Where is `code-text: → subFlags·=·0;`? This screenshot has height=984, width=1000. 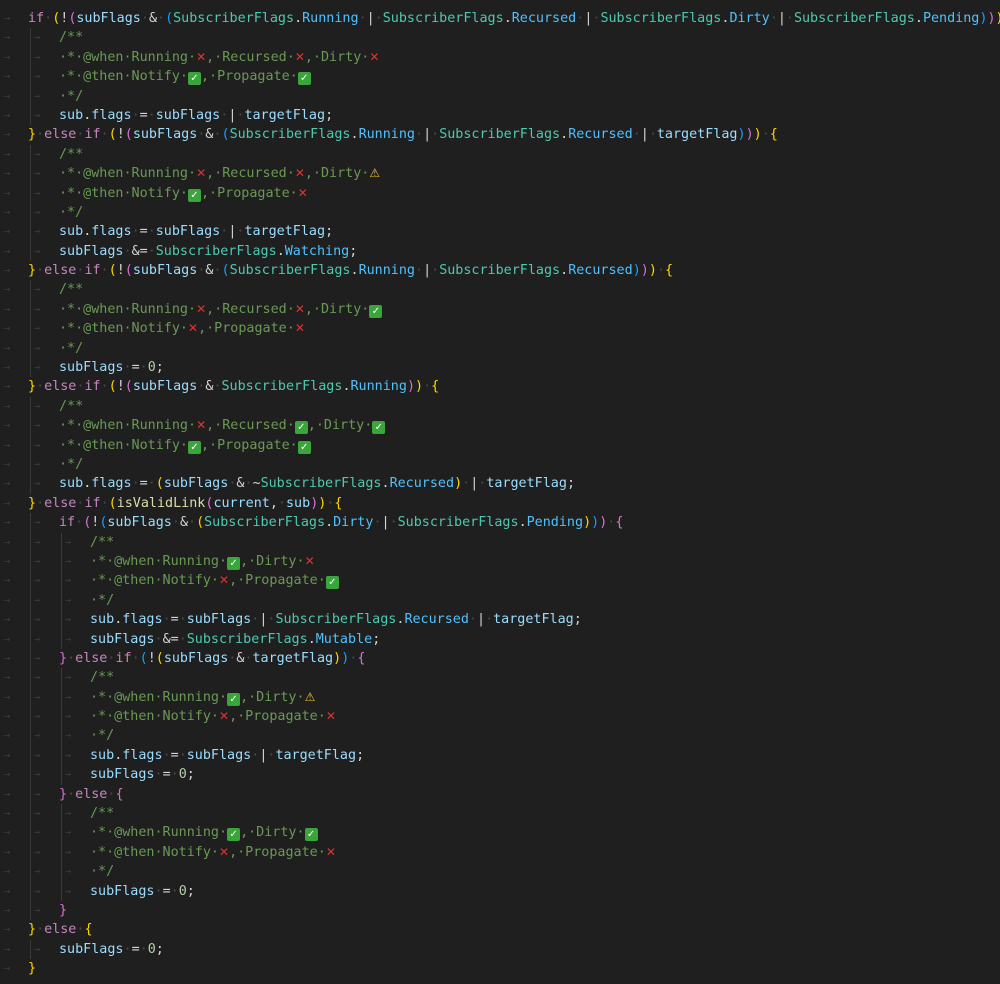 code-text: → subFlags·=·0; is located at coordinates (96, 949).